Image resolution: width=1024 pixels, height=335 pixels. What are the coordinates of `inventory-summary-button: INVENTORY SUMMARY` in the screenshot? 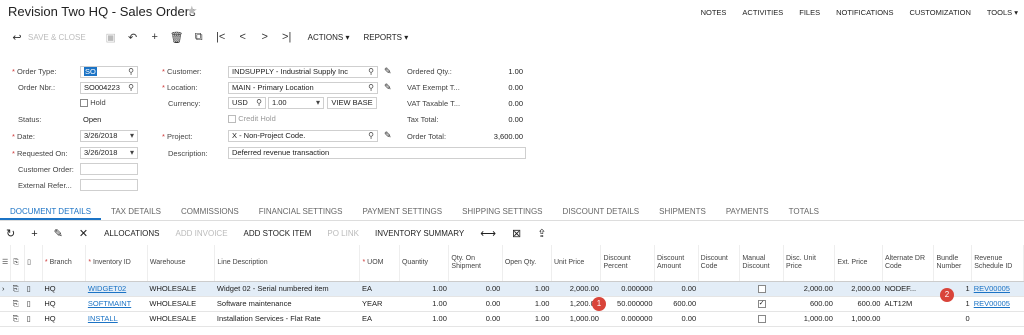 It's located at (419, 233).